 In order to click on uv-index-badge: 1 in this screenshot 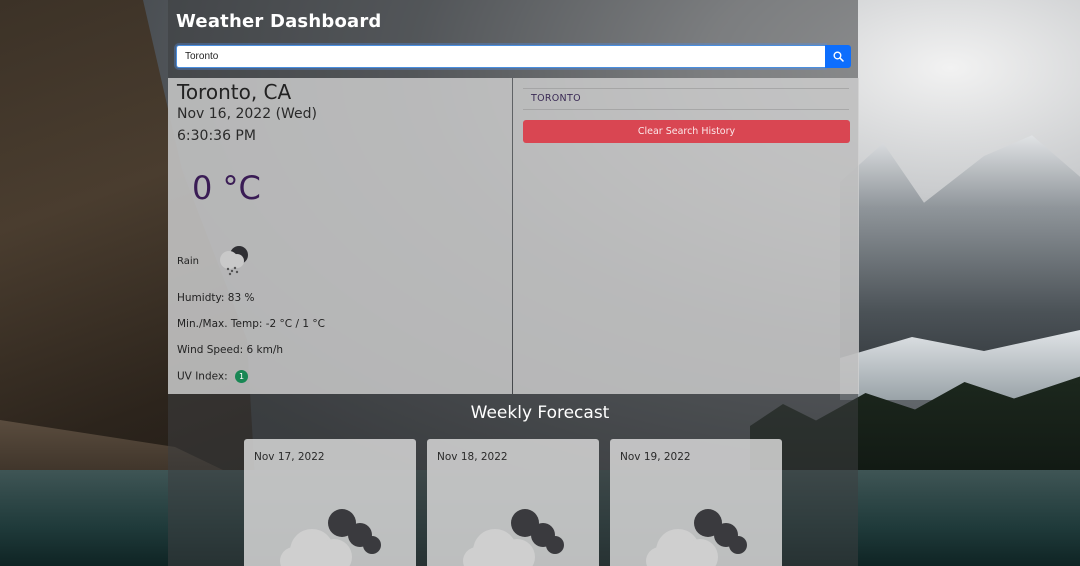, I will do `click(241, 376)`.